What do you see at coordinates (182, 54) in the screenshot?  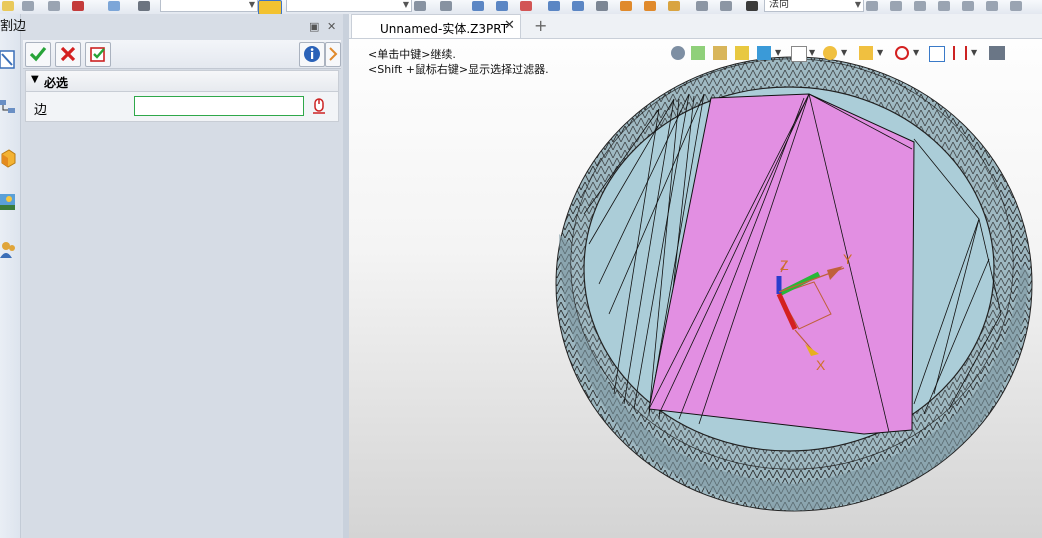 I see `action-bar` at bounding box center [182, 54].